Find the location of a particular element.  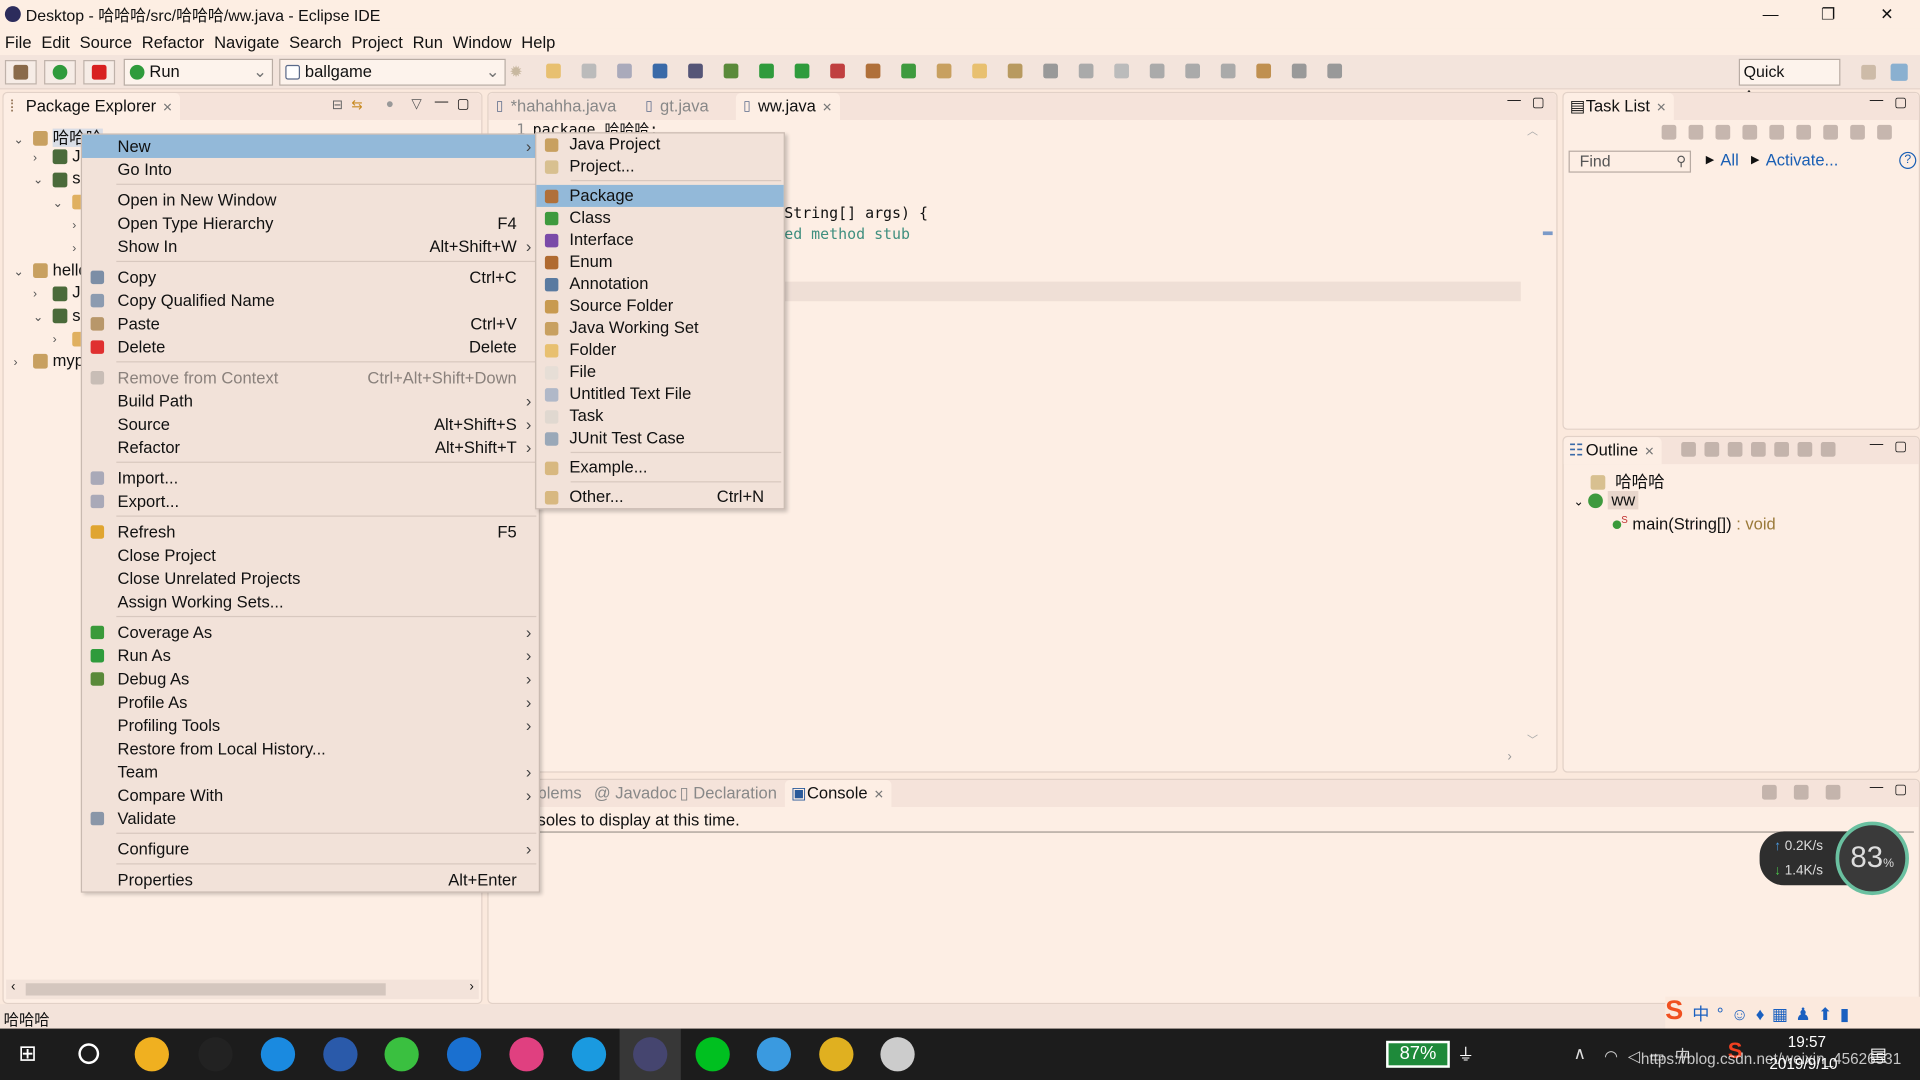

iqiyi-taskbar-icon is located at coordinates (712, 1054).